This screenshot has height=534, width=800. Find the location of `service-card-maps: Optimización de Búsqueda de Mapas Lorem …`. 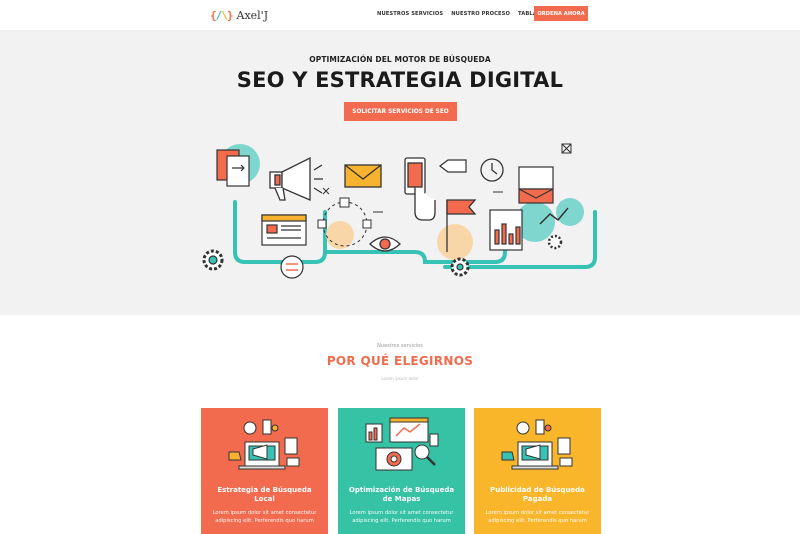

service-card-maps: Optimización de Búsqueda de Mapas Lorem … is located at coordinates (401, 471).